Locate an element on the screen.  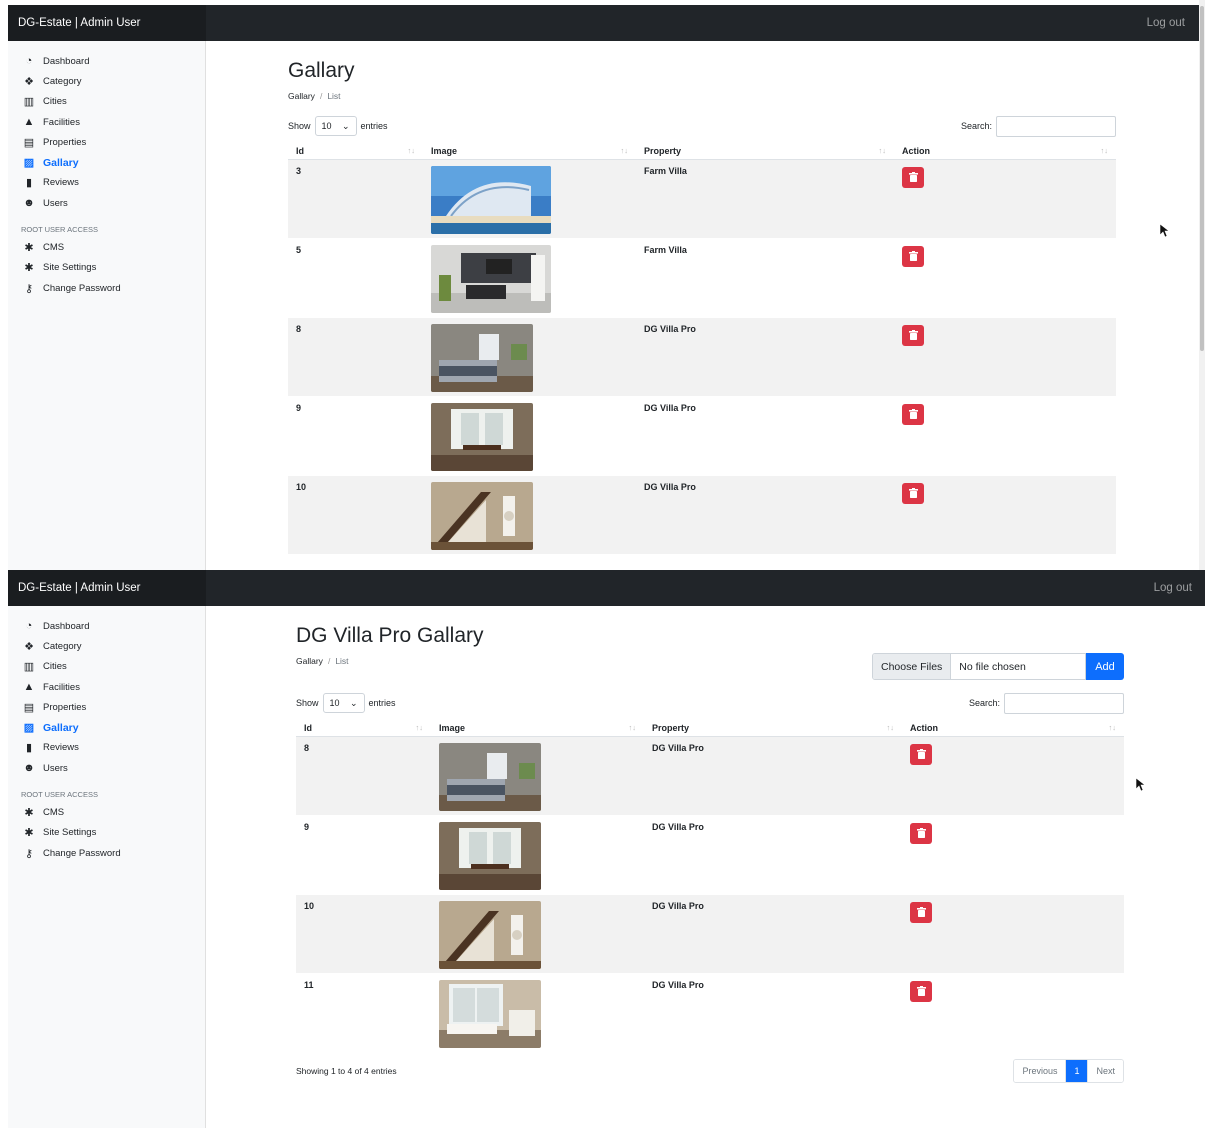
table-row: 5 Farm Villa is located at coordinates (702, 278).